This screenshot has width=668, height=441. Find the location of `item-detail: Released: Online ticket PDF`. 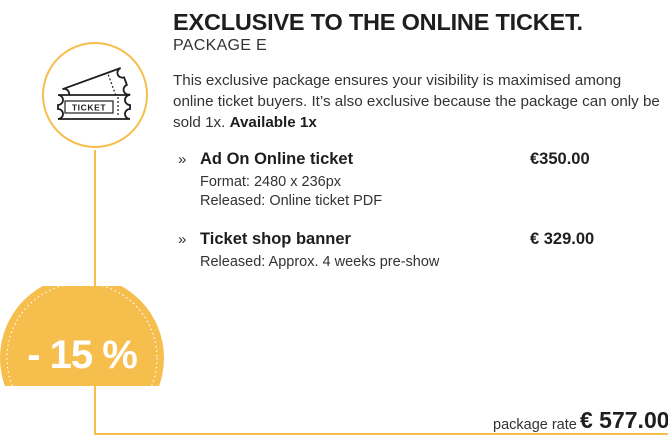

item-detail: Released: Online ticket PDF is located at coordinates (291, 201).